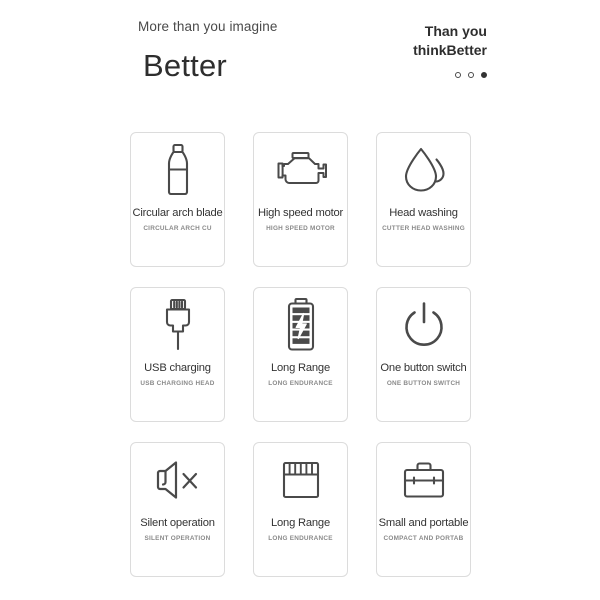 This screenshot has height=600, width=600. I want to click on feature-card-subtitle: HIGH SPEED MOTOR, so click(300, 228).